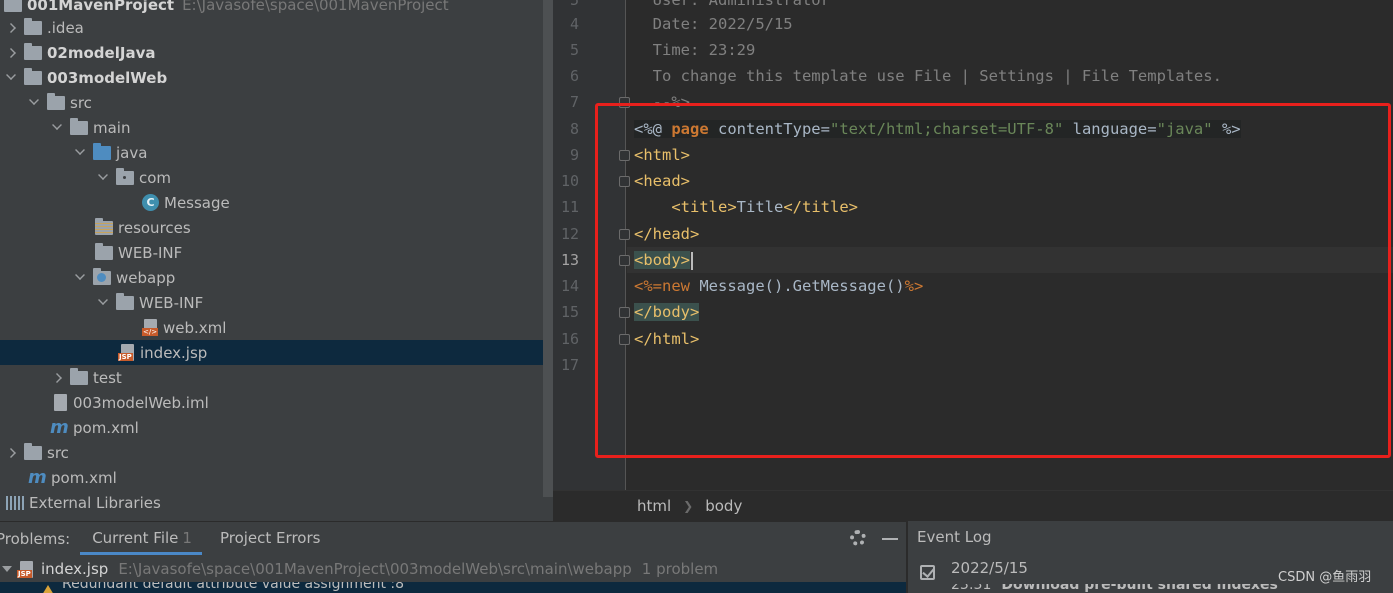 This screenshot has width=1393, height=593. I want to click on tree-item-java: java, so click(271, 152).